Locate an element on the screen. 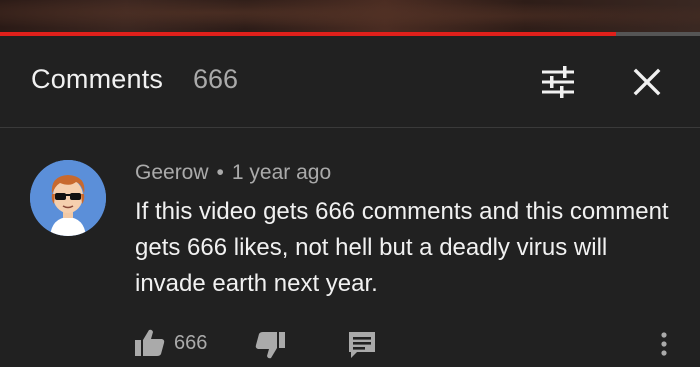 This screenshot has height=367, width=700. thumbs-up-icon is located at coordinates (150, 343).